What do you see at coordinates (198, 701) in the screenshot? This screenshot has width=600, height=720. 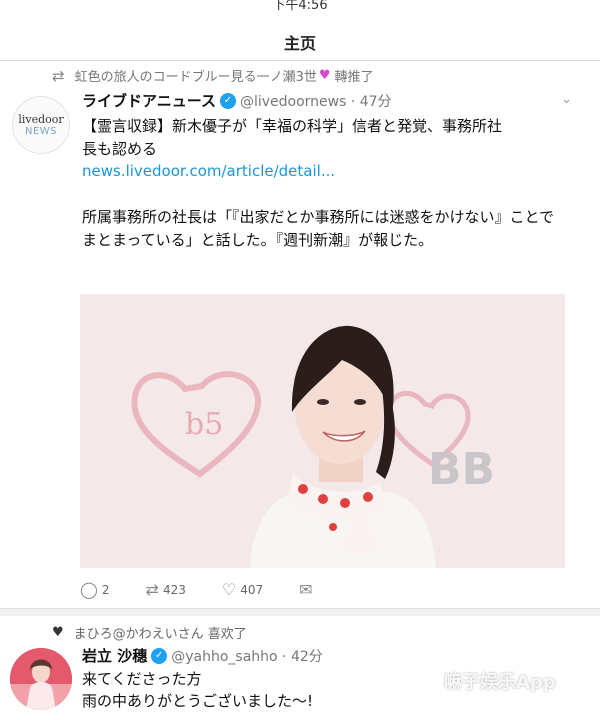 I see `tweet-text-line: 雨の中ありがとうございました〜!` at bounding box center [198, 701].